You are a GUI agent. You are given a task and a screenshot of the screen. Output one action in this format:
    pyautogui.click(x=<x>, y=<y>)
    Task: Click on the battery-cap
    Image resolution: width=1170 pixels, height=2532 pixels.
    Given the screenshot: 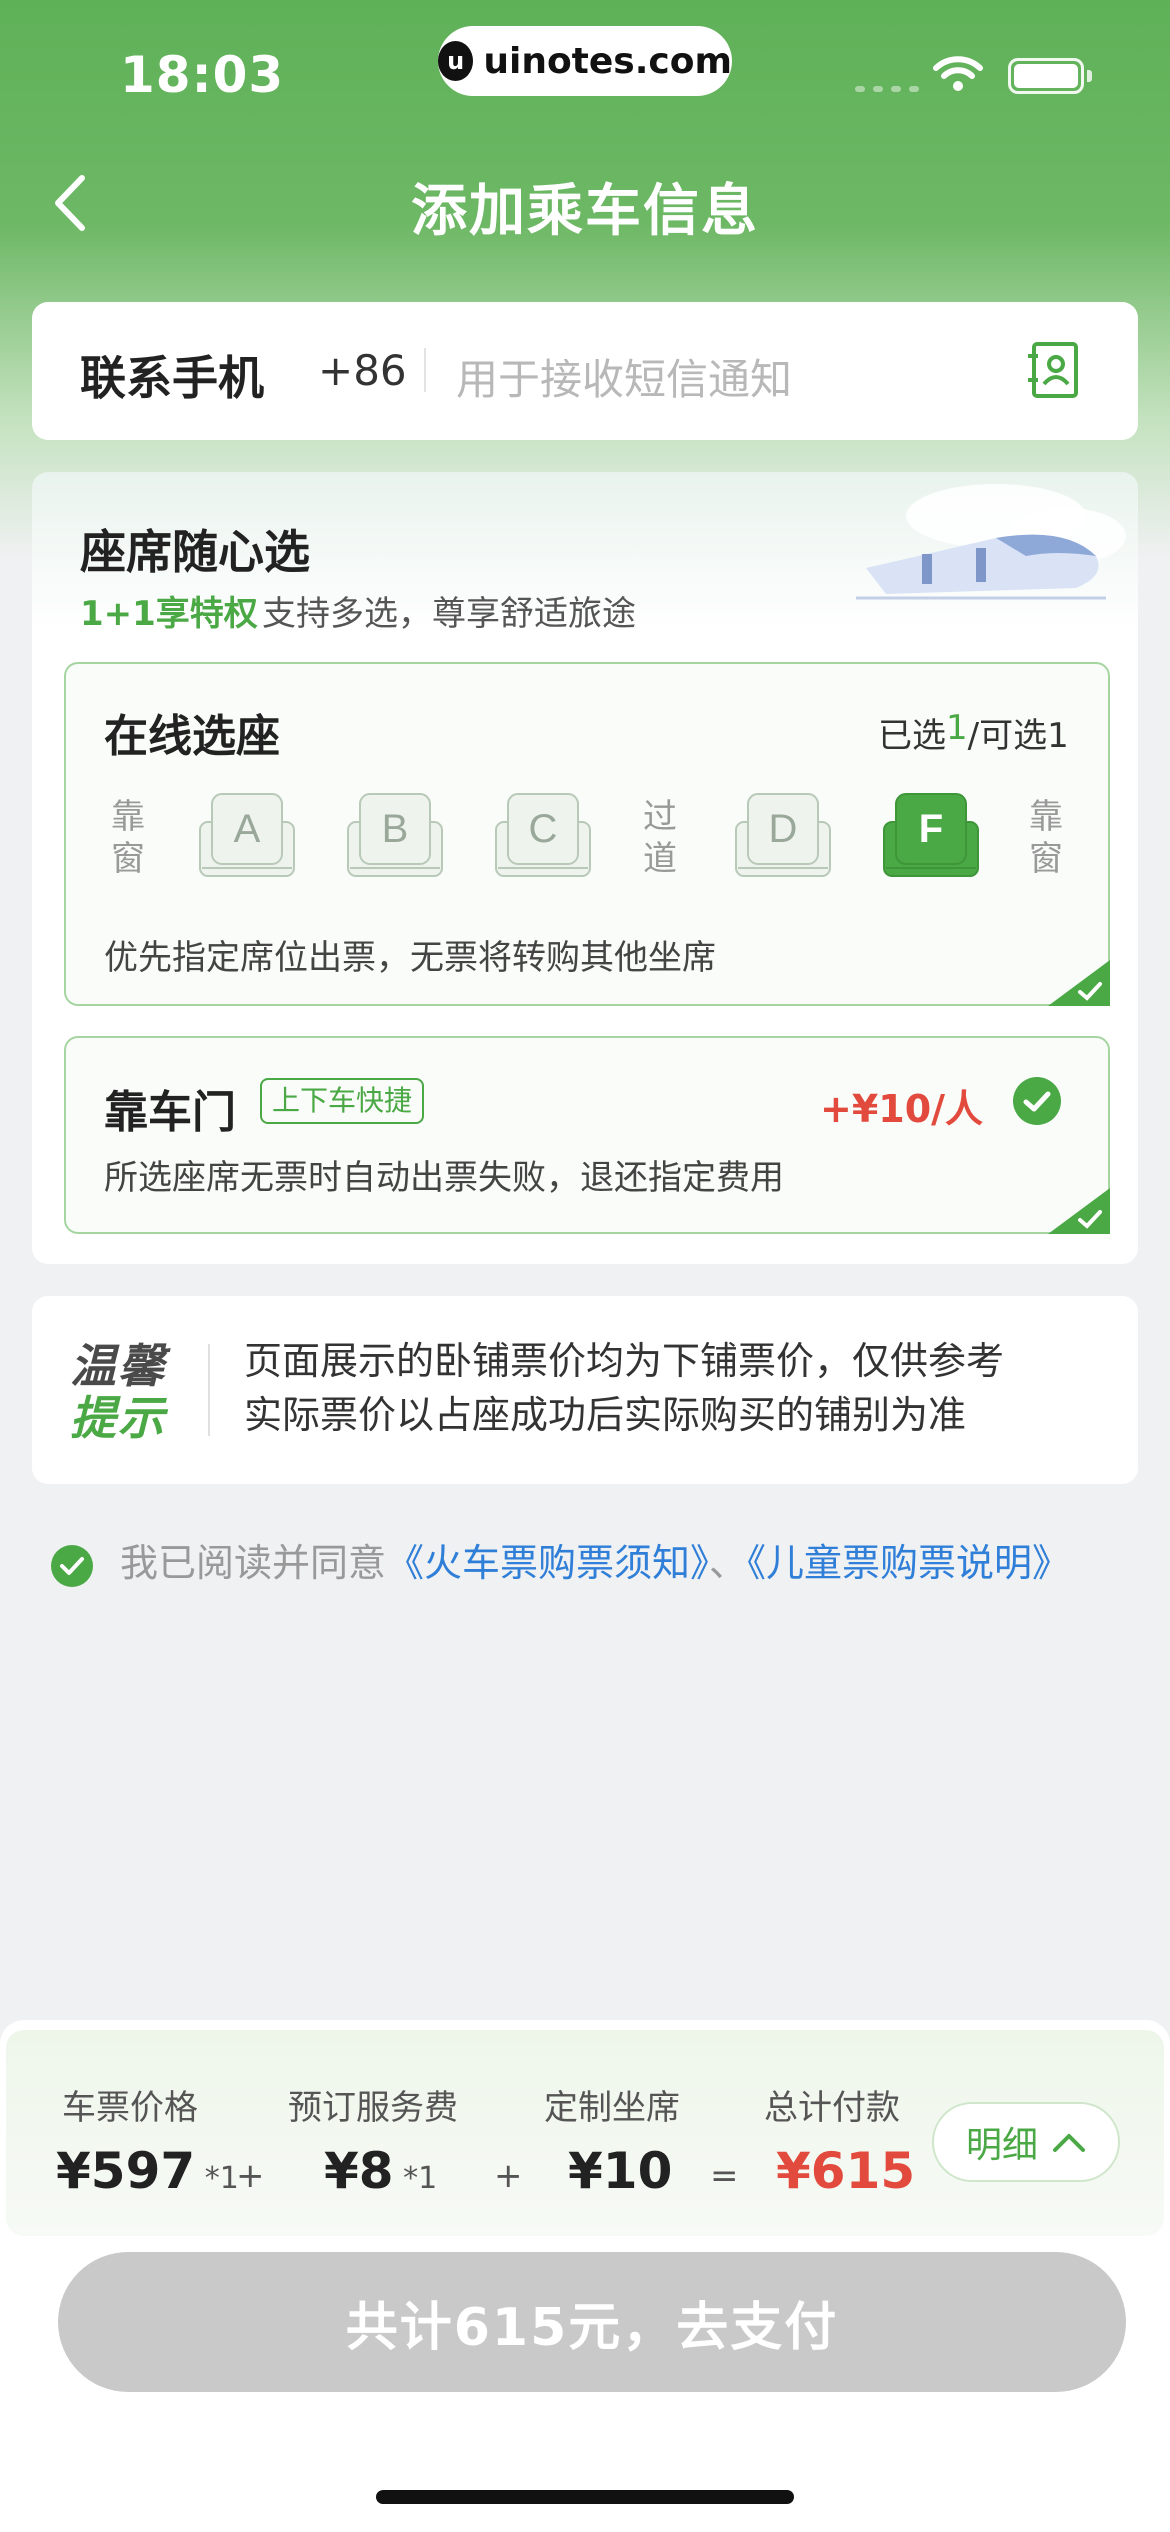 What is the action you would take?
    pyautogui.click(x=1089, y=76)
    